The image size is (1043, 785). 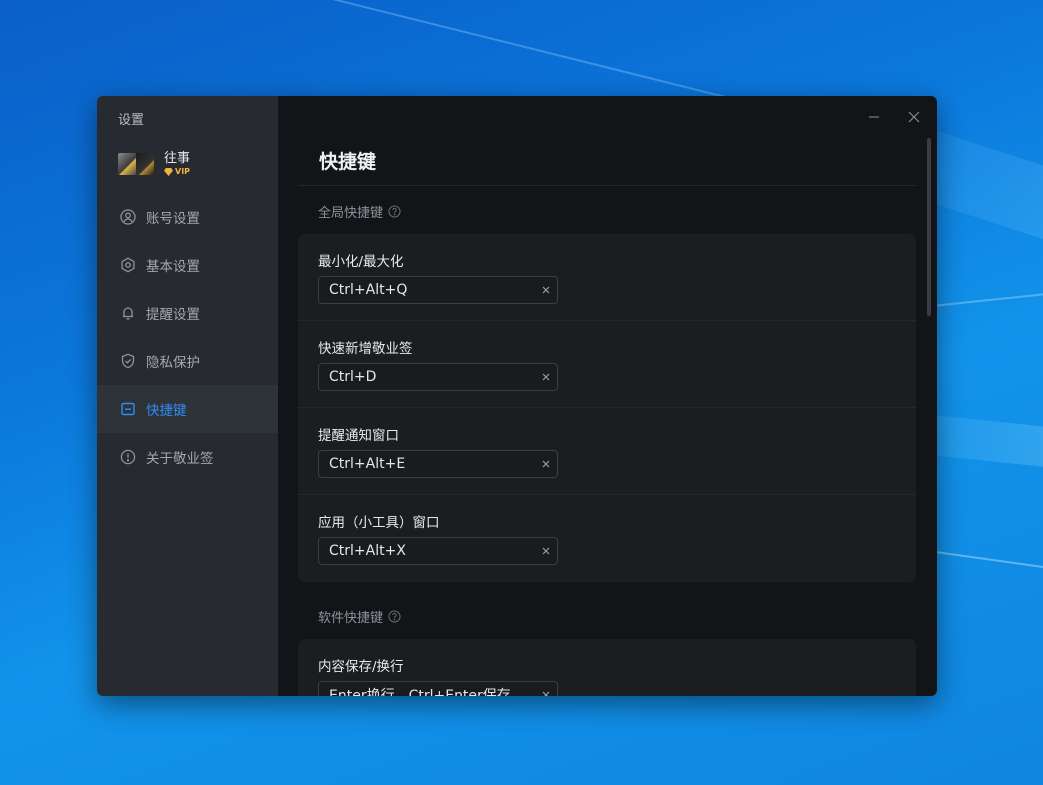 I want to click on gear-icon, so click(x=128, y=265).